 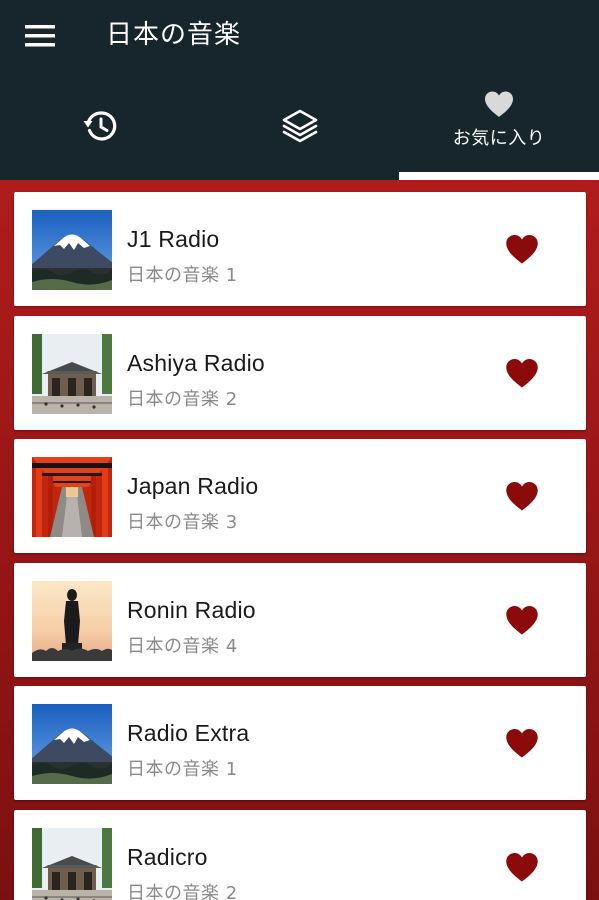 I want to click on menu-icon, so click(x=40, y=36).